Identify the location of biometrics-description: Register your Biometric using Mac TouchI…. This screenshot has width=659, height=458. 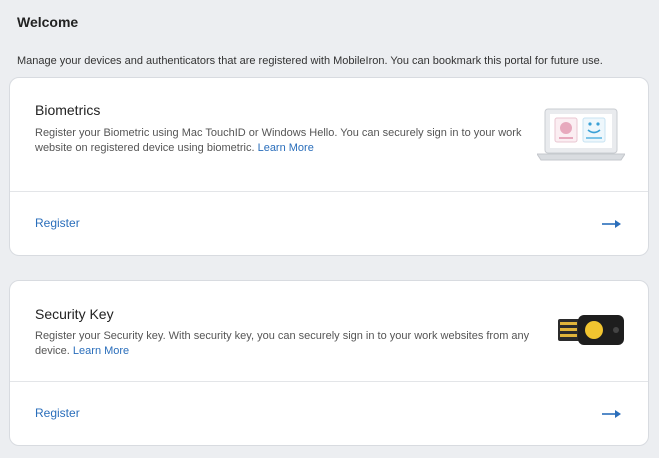
(285, 141).